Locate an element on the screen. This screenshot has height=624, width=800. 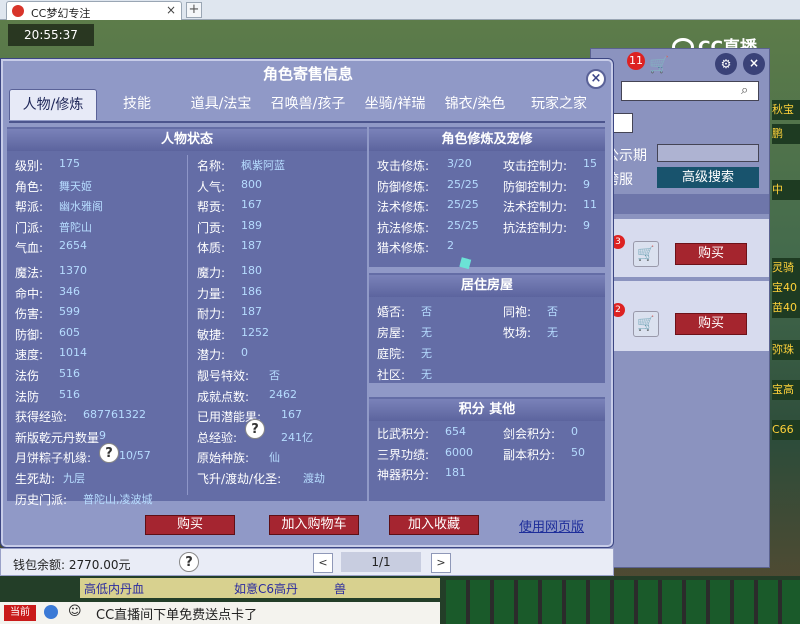
side-item: 苗40 is located at coordinates (786, 308).